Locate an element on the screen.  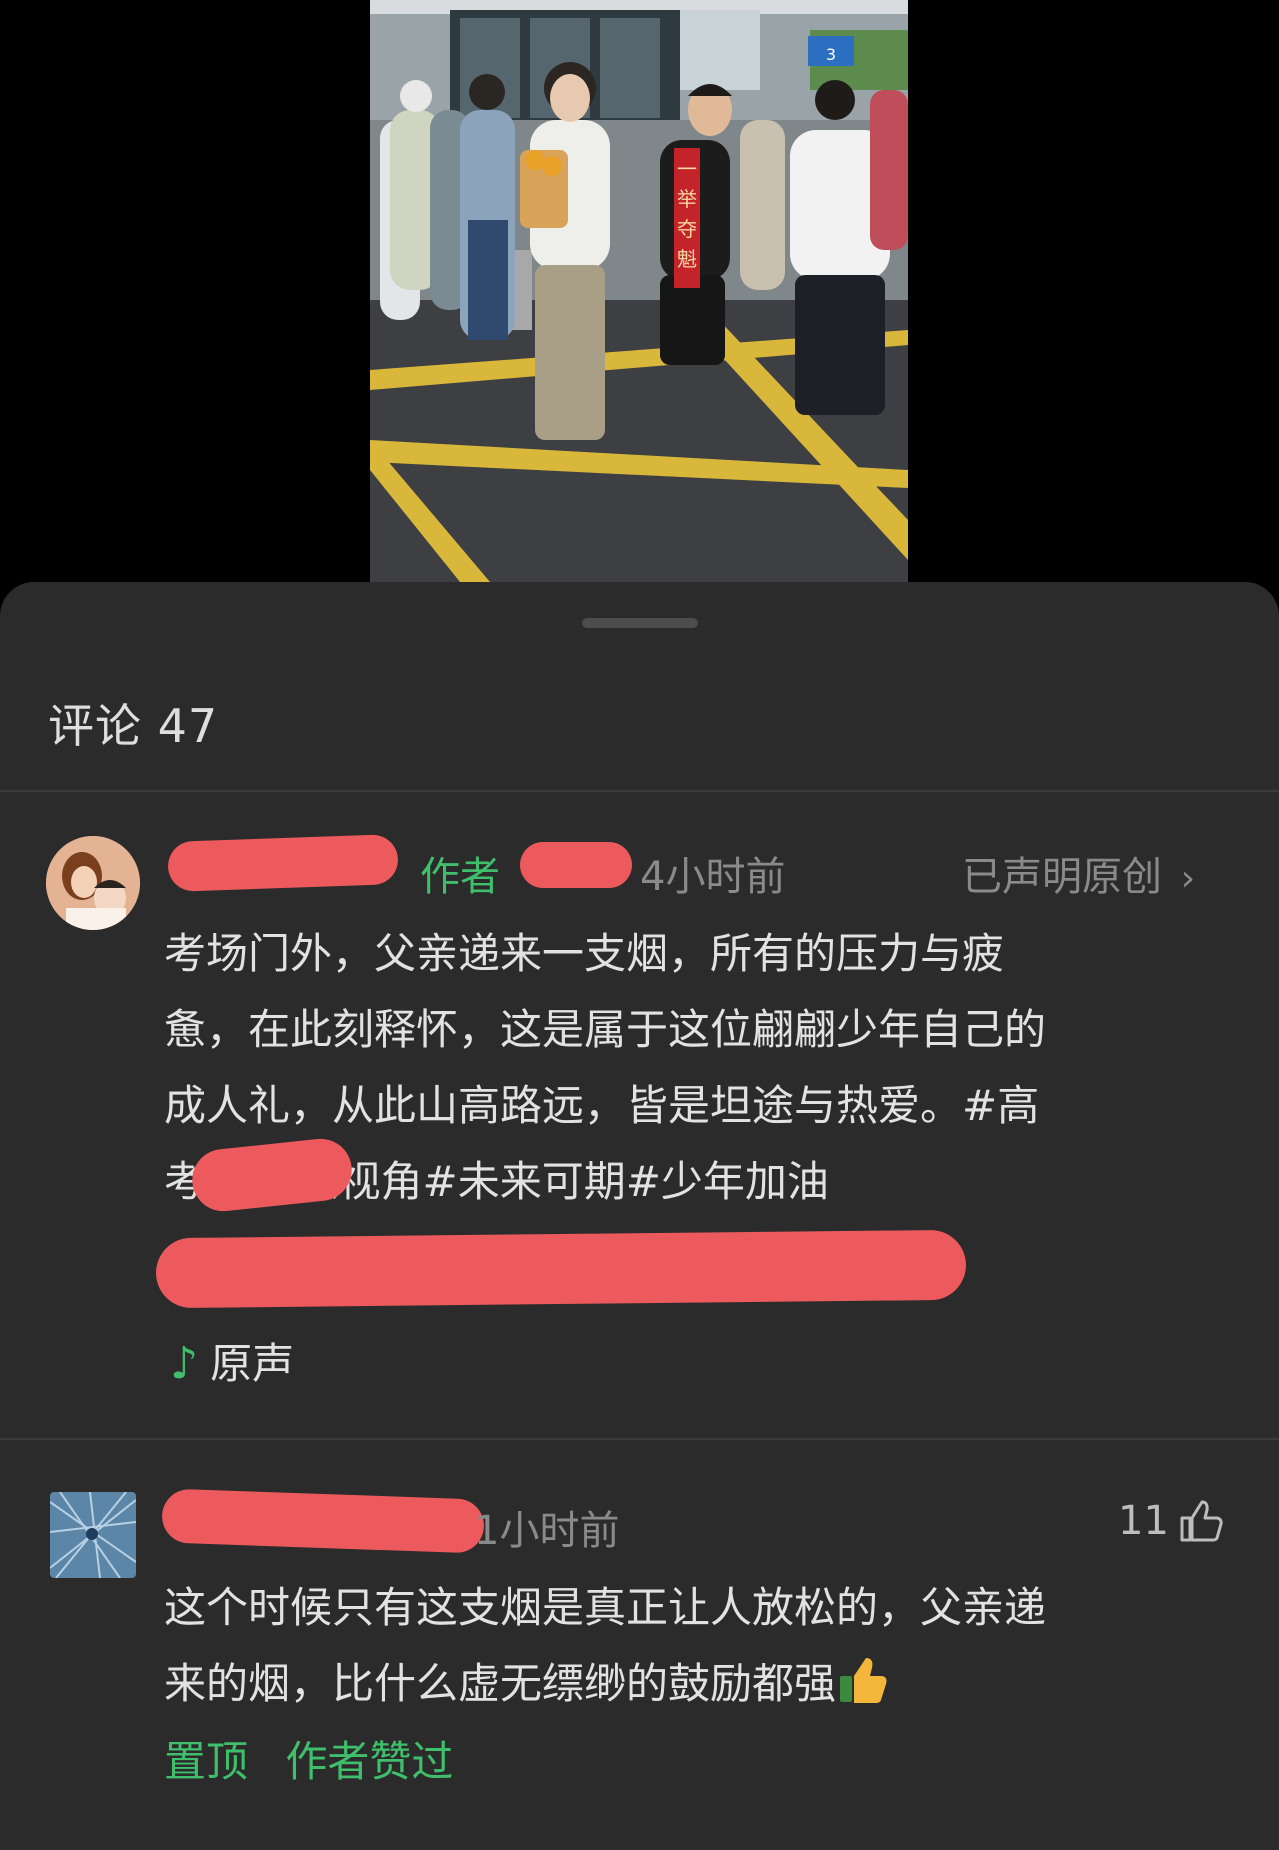
like-count: 11 is located at coordinates (1143, 1521).